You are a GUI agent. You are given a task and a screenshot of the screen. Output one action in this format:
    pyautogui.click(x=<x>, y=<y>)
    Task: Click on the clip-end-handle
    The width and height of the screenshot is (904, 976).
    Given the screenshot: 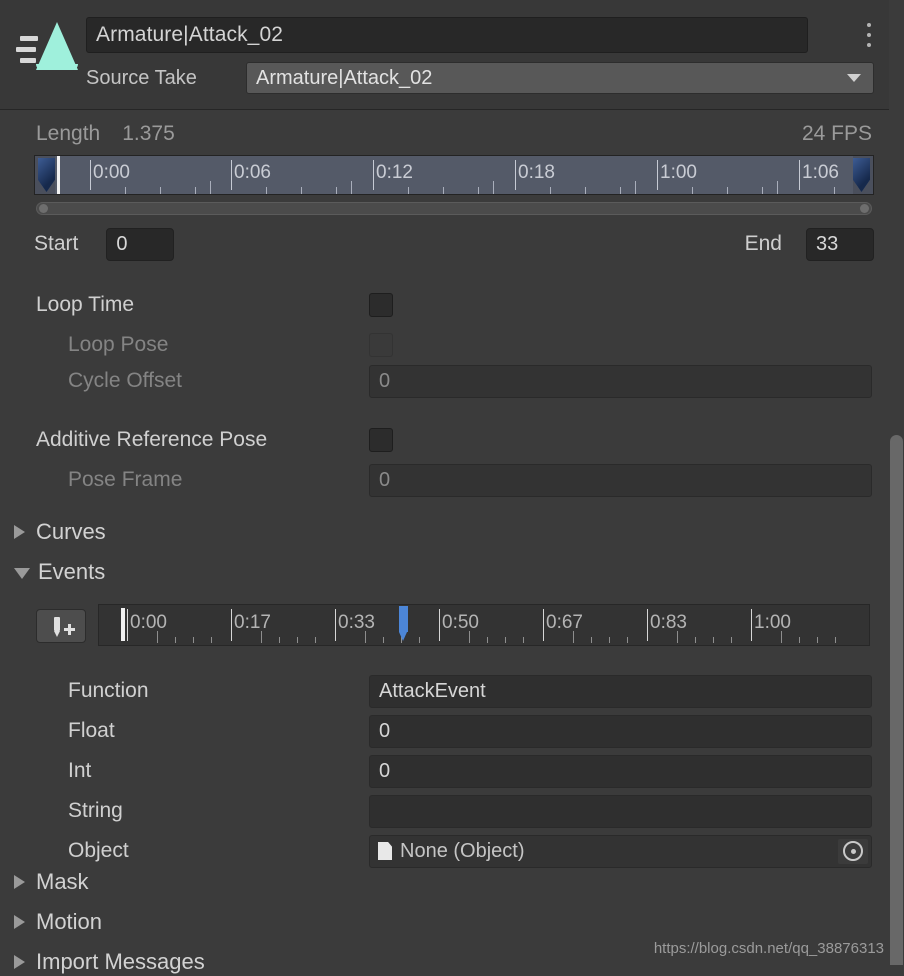 What is the action you would take?
    pyautogui.click(x=861, y=175)
    